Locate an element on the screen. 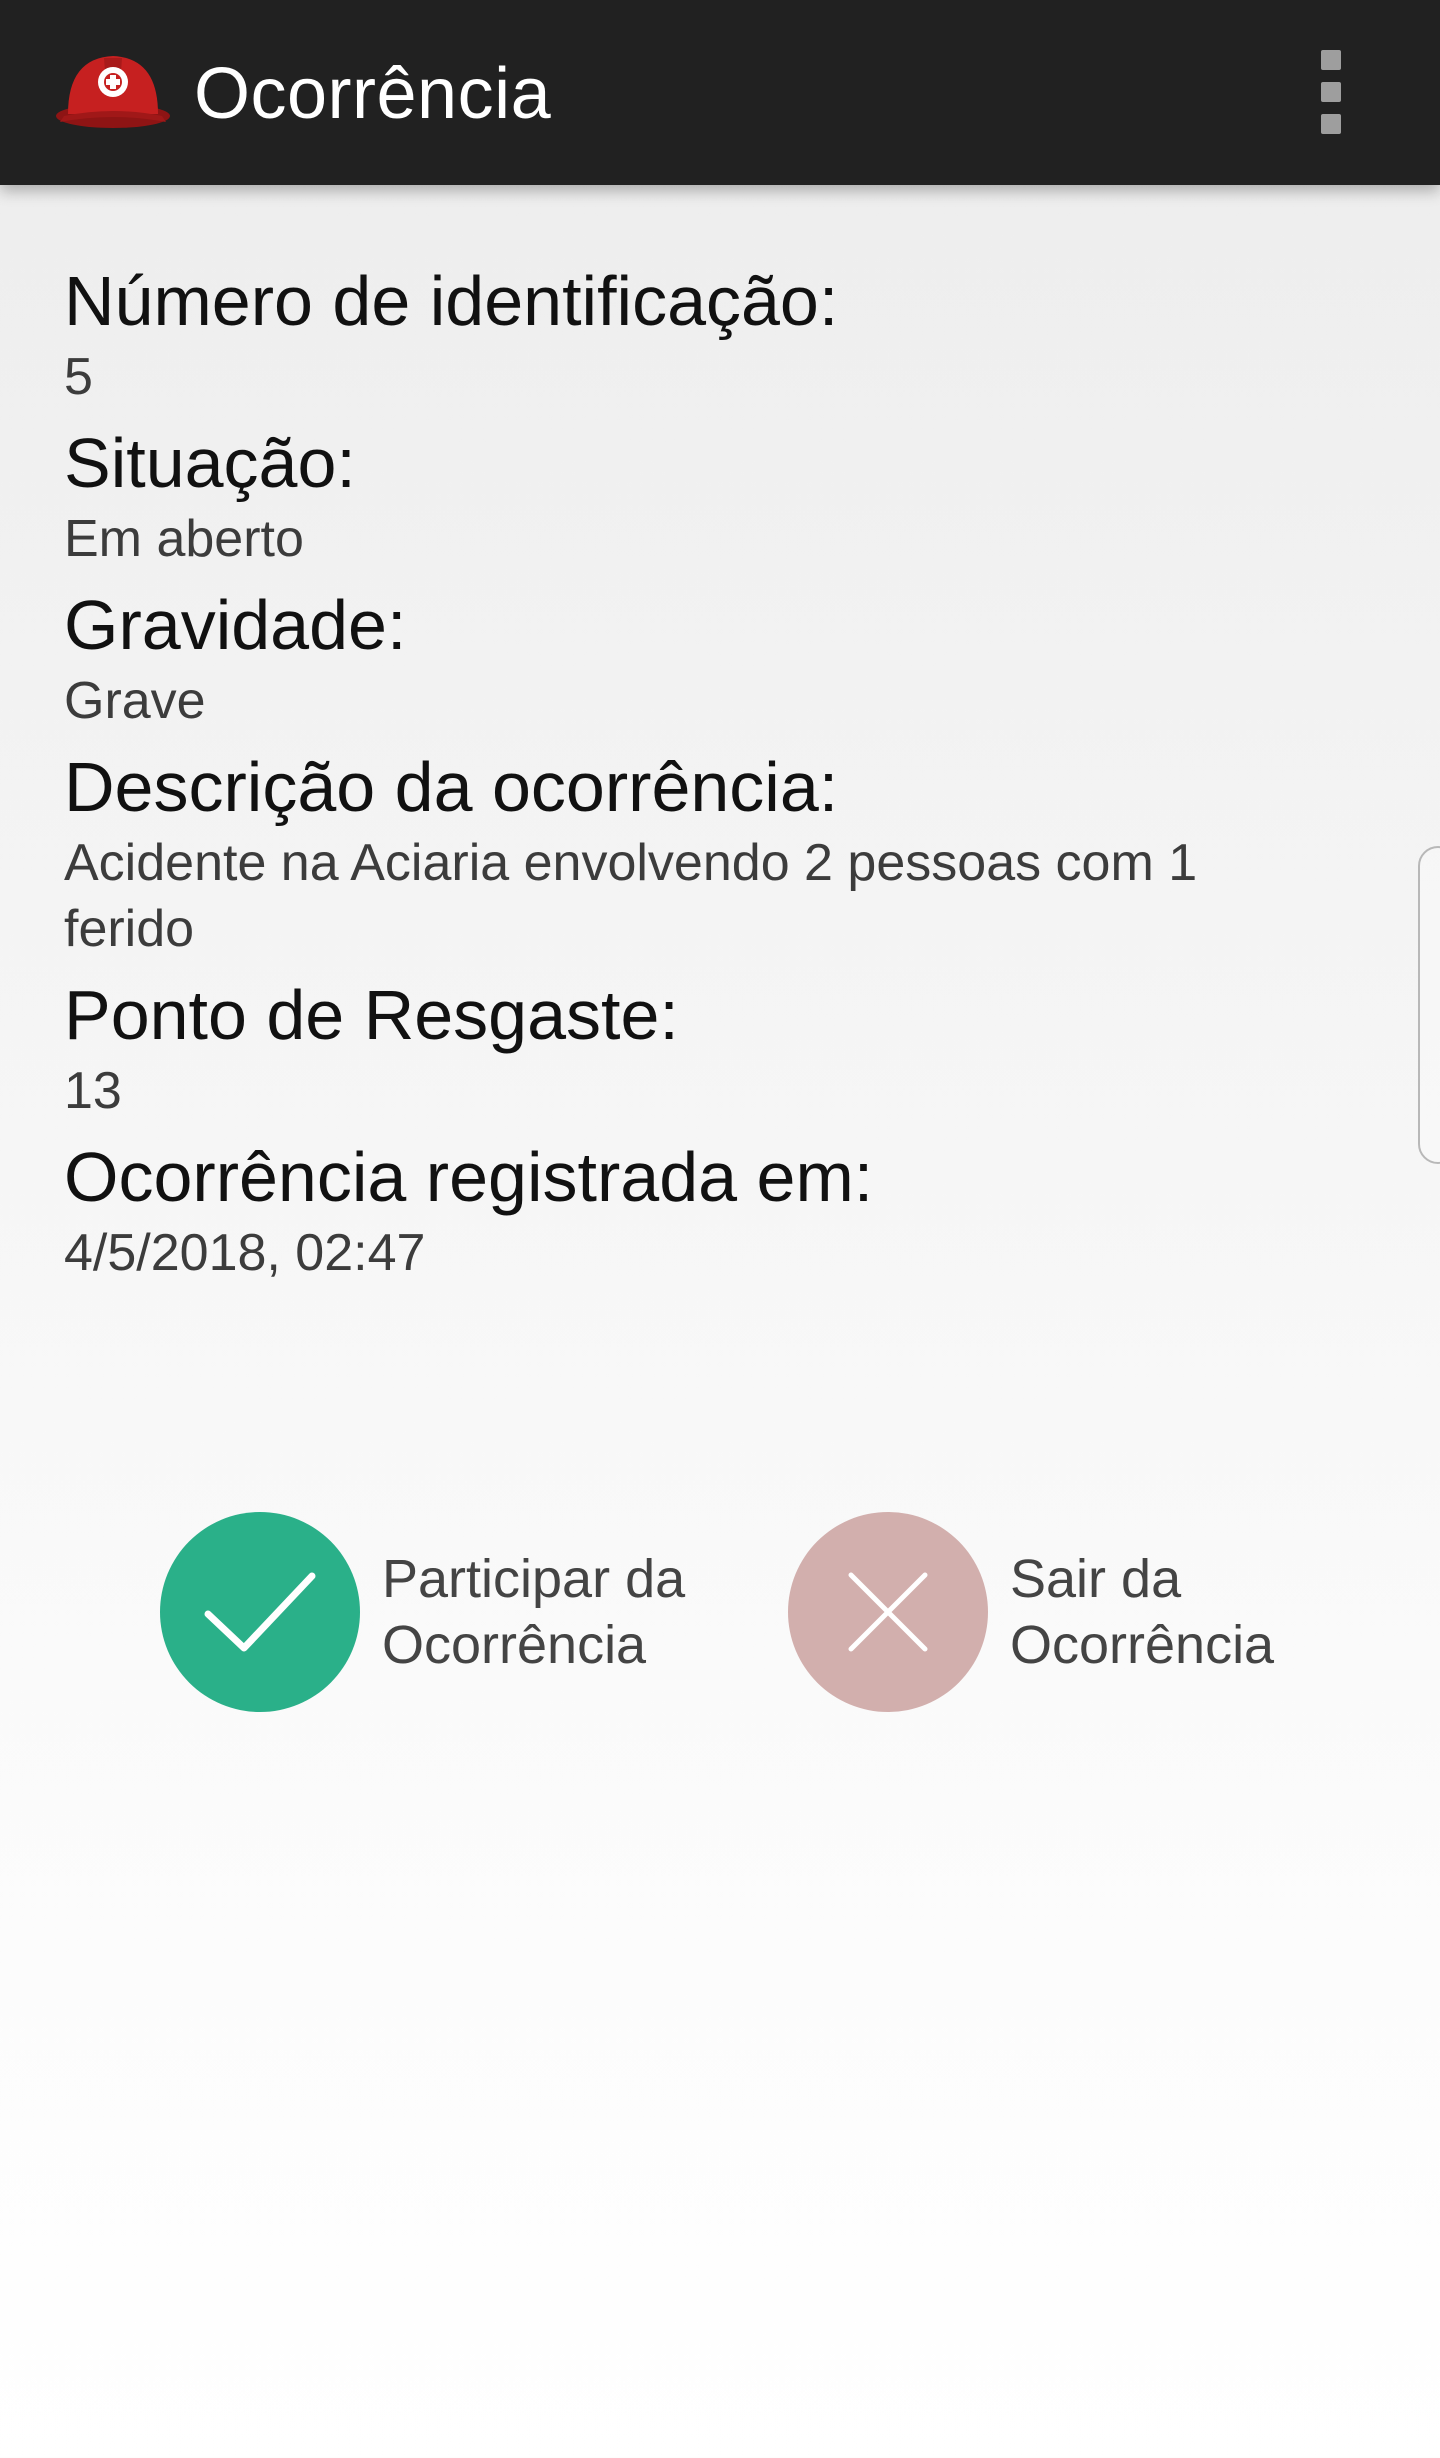  registered-at-label: Ocorrência registrada em: is located at coordinates (469, 1177).